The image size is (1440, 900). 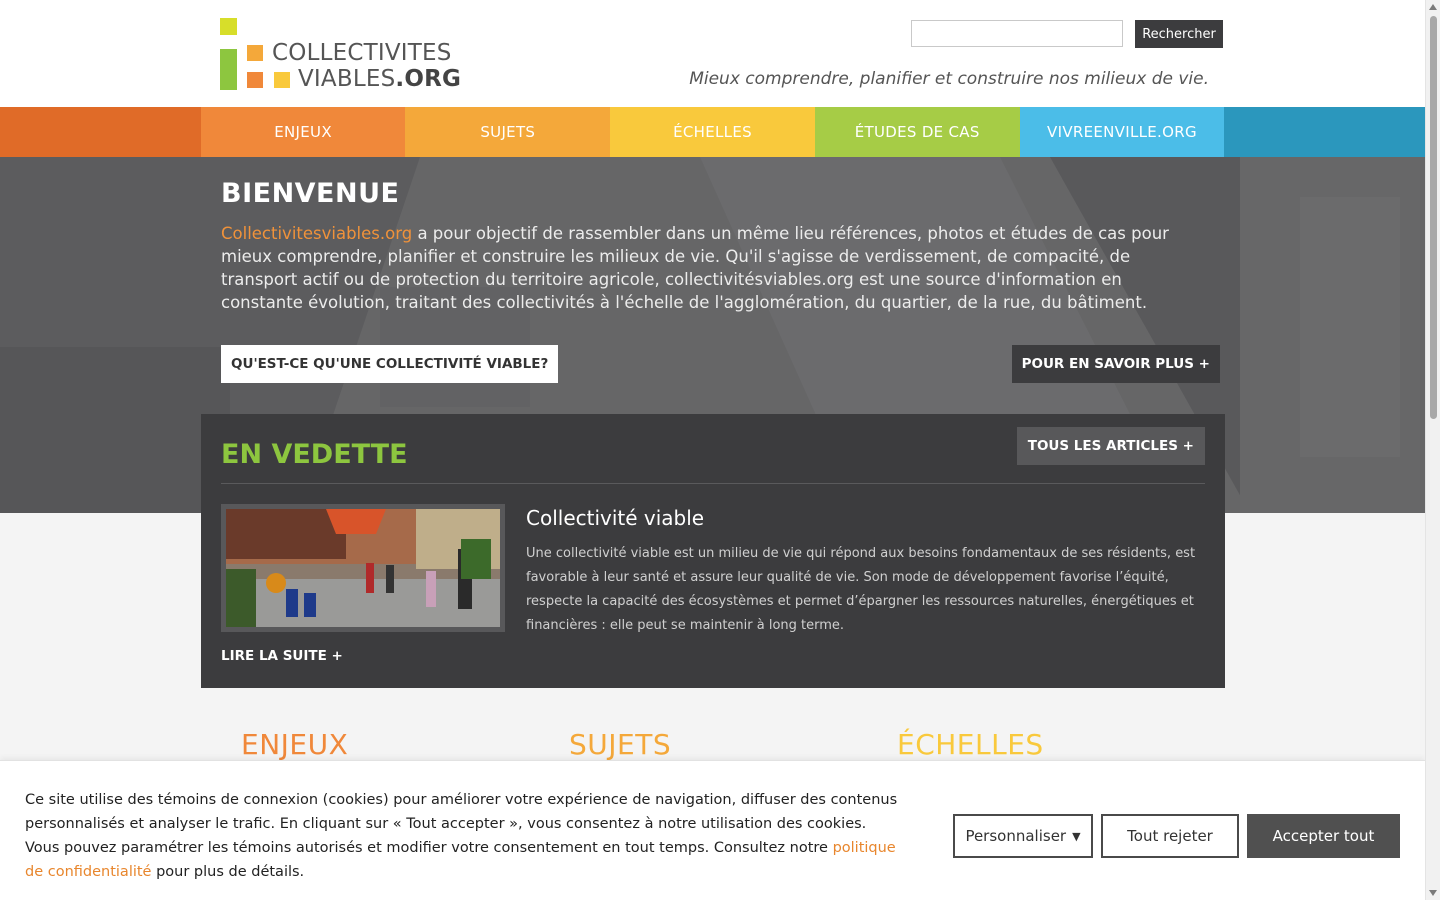 I want to click on nav-item-vivreenville: VIVREENVILLE.ORG, so click(x=1122, y=132).